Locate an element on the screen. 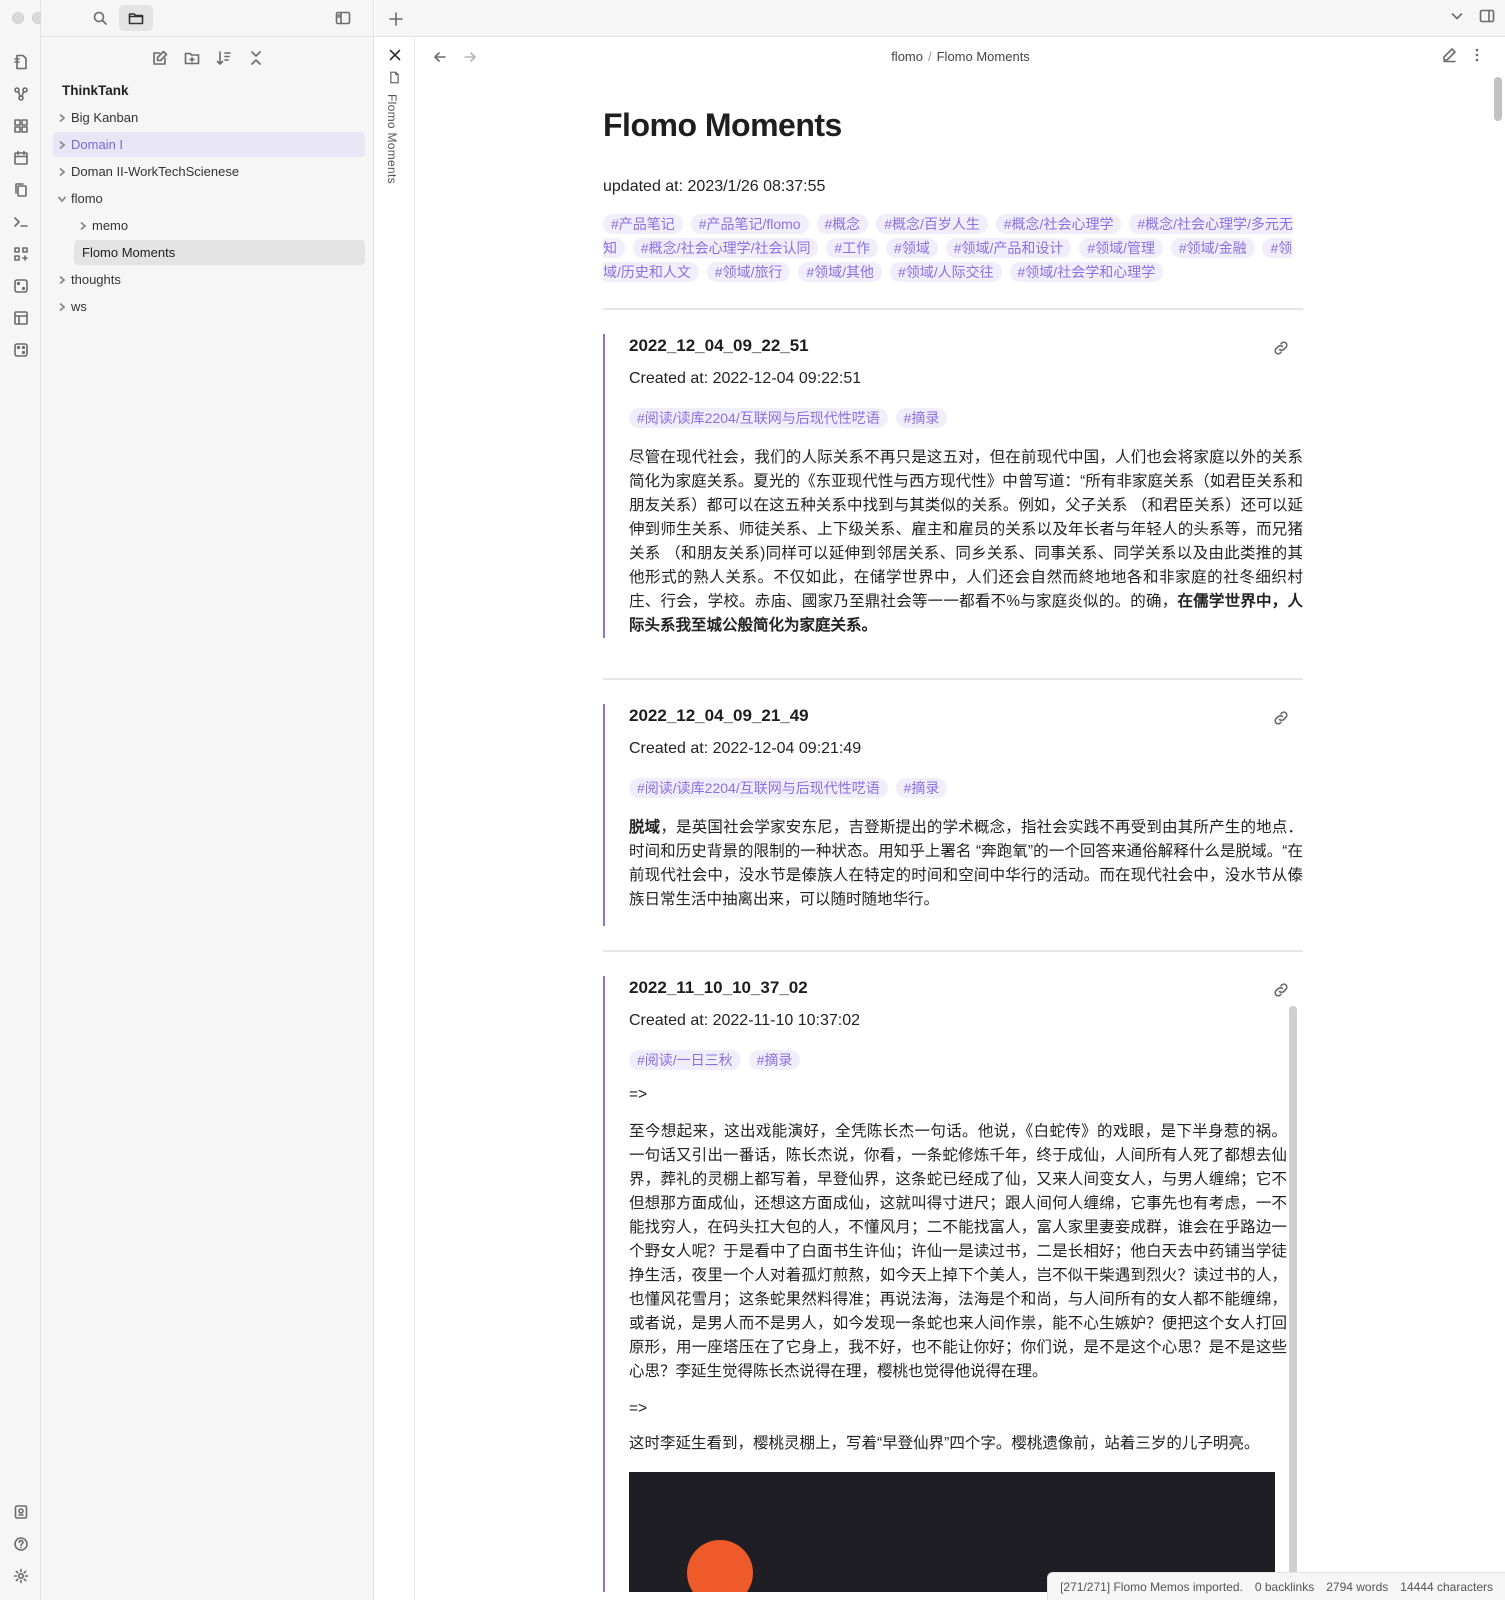 This screenshot has width=1505, height=1600. tree-folder-memo: memo is located at coordinates (209, 225).